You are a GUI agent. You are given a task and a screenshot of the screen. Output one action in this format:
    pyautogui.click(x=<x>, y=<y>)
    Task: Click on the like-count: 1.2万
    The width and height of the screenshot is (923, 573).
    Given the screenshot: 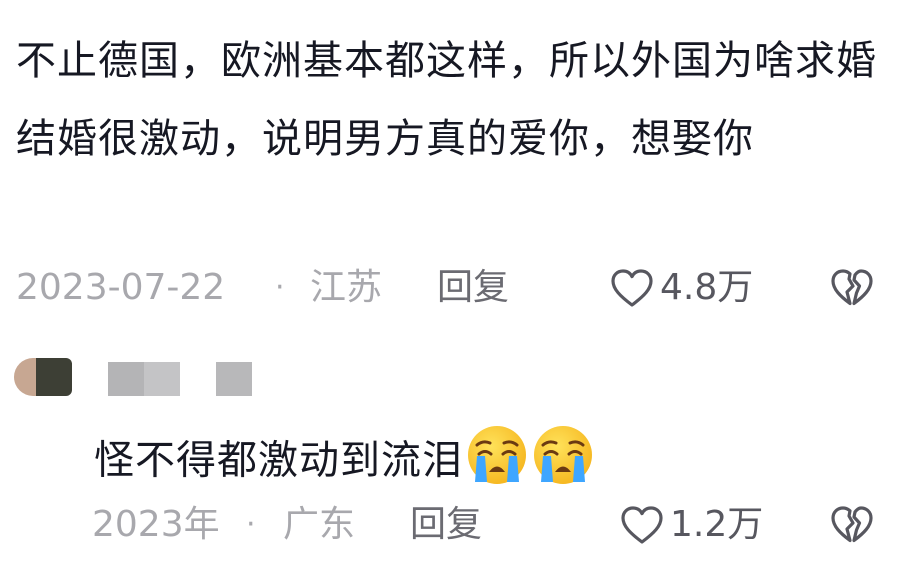 What is the action you would take?
    pyautogui.click(x=717, y=524)
    